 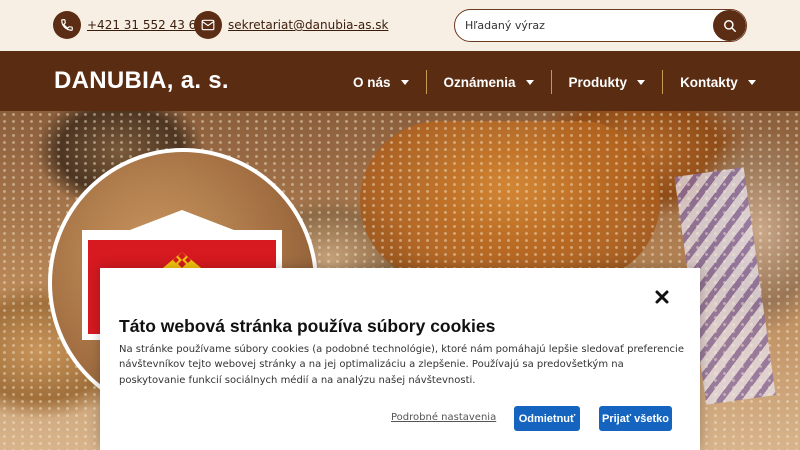 I want to click on logo-roof, so click(x=182, y=225).